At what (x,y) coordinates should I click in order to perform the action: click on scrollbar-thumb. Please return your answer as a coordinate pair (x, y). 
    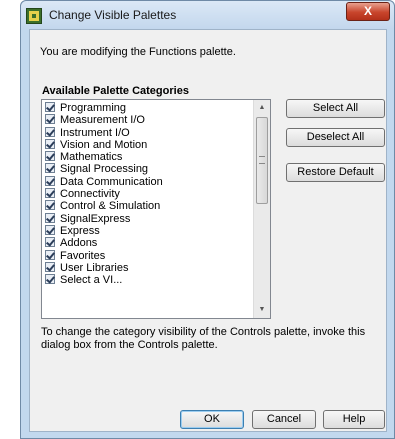
    Looking at the image, I should click on (262, 160).